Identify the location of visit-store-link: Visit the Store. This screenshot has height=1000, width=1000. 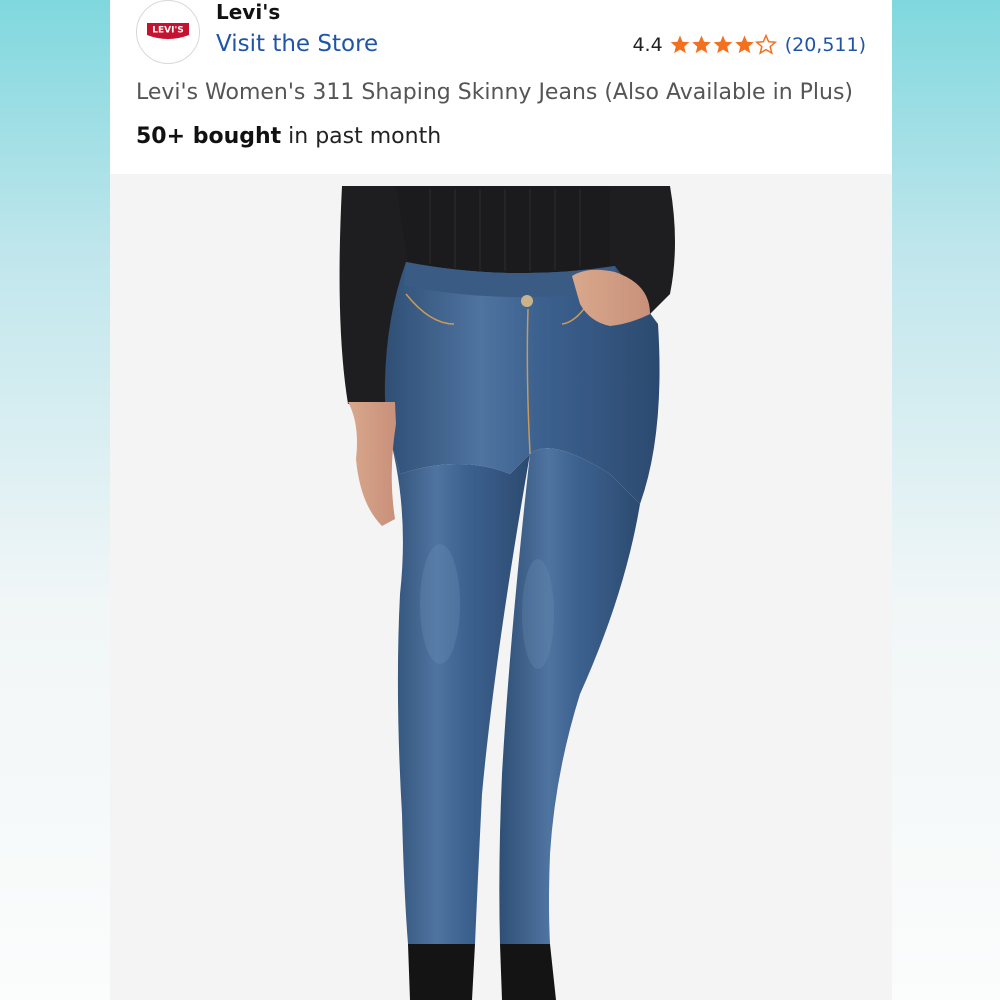
(297, 44).